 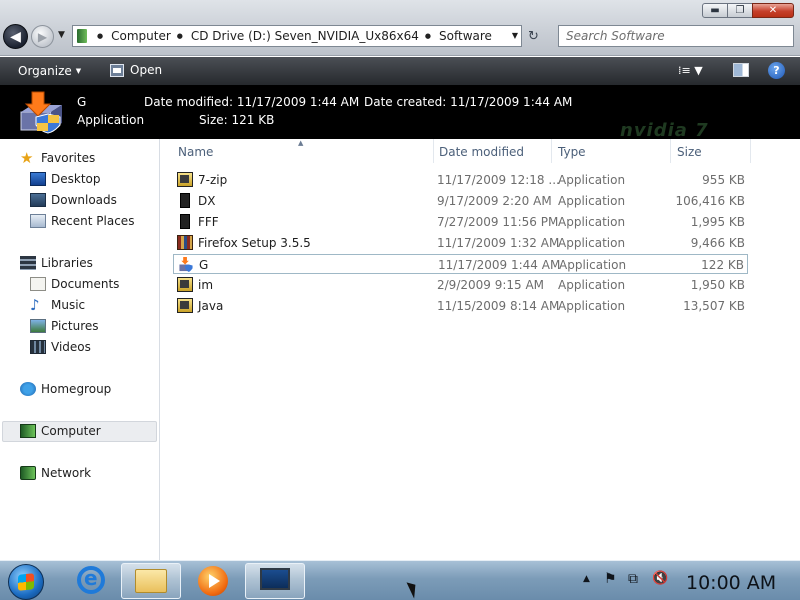 I want to click on sidebar-item-libraries: Libraries, so click(x=56, y=263).